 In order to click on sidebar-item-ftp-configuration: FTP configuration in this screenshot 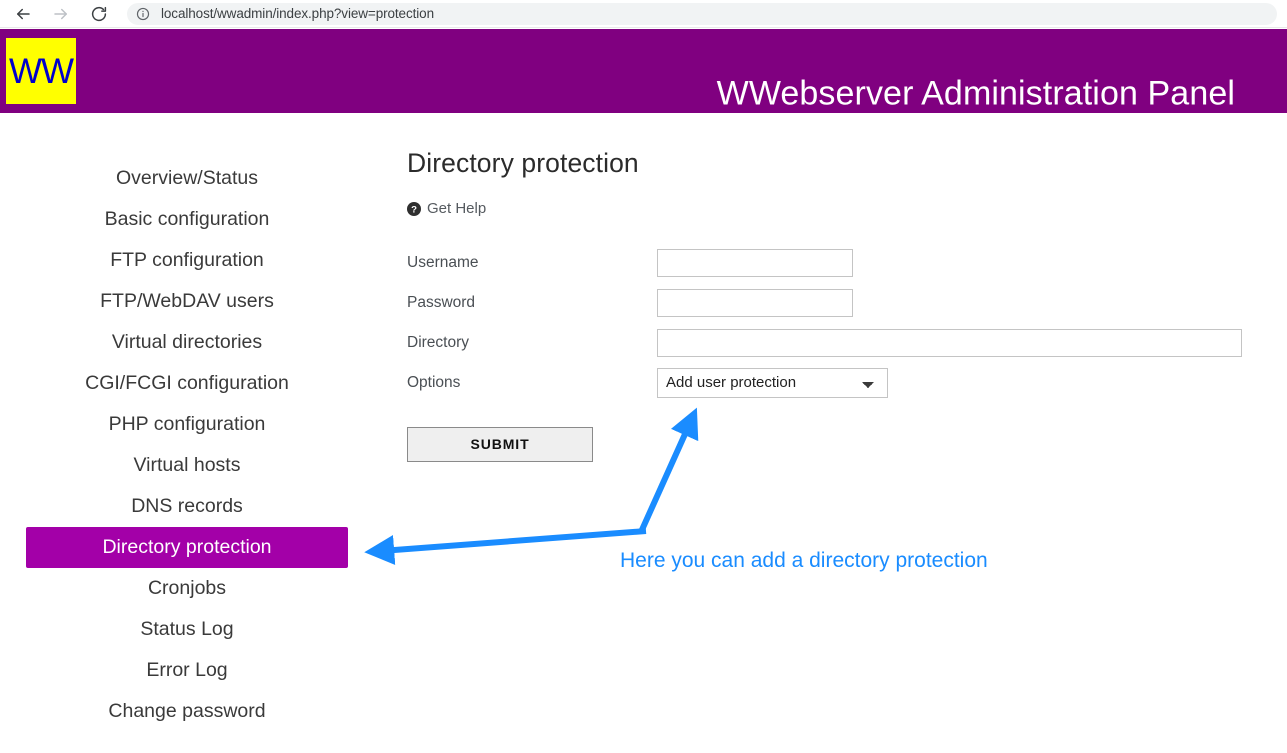, I will do `click(187, 260)`.